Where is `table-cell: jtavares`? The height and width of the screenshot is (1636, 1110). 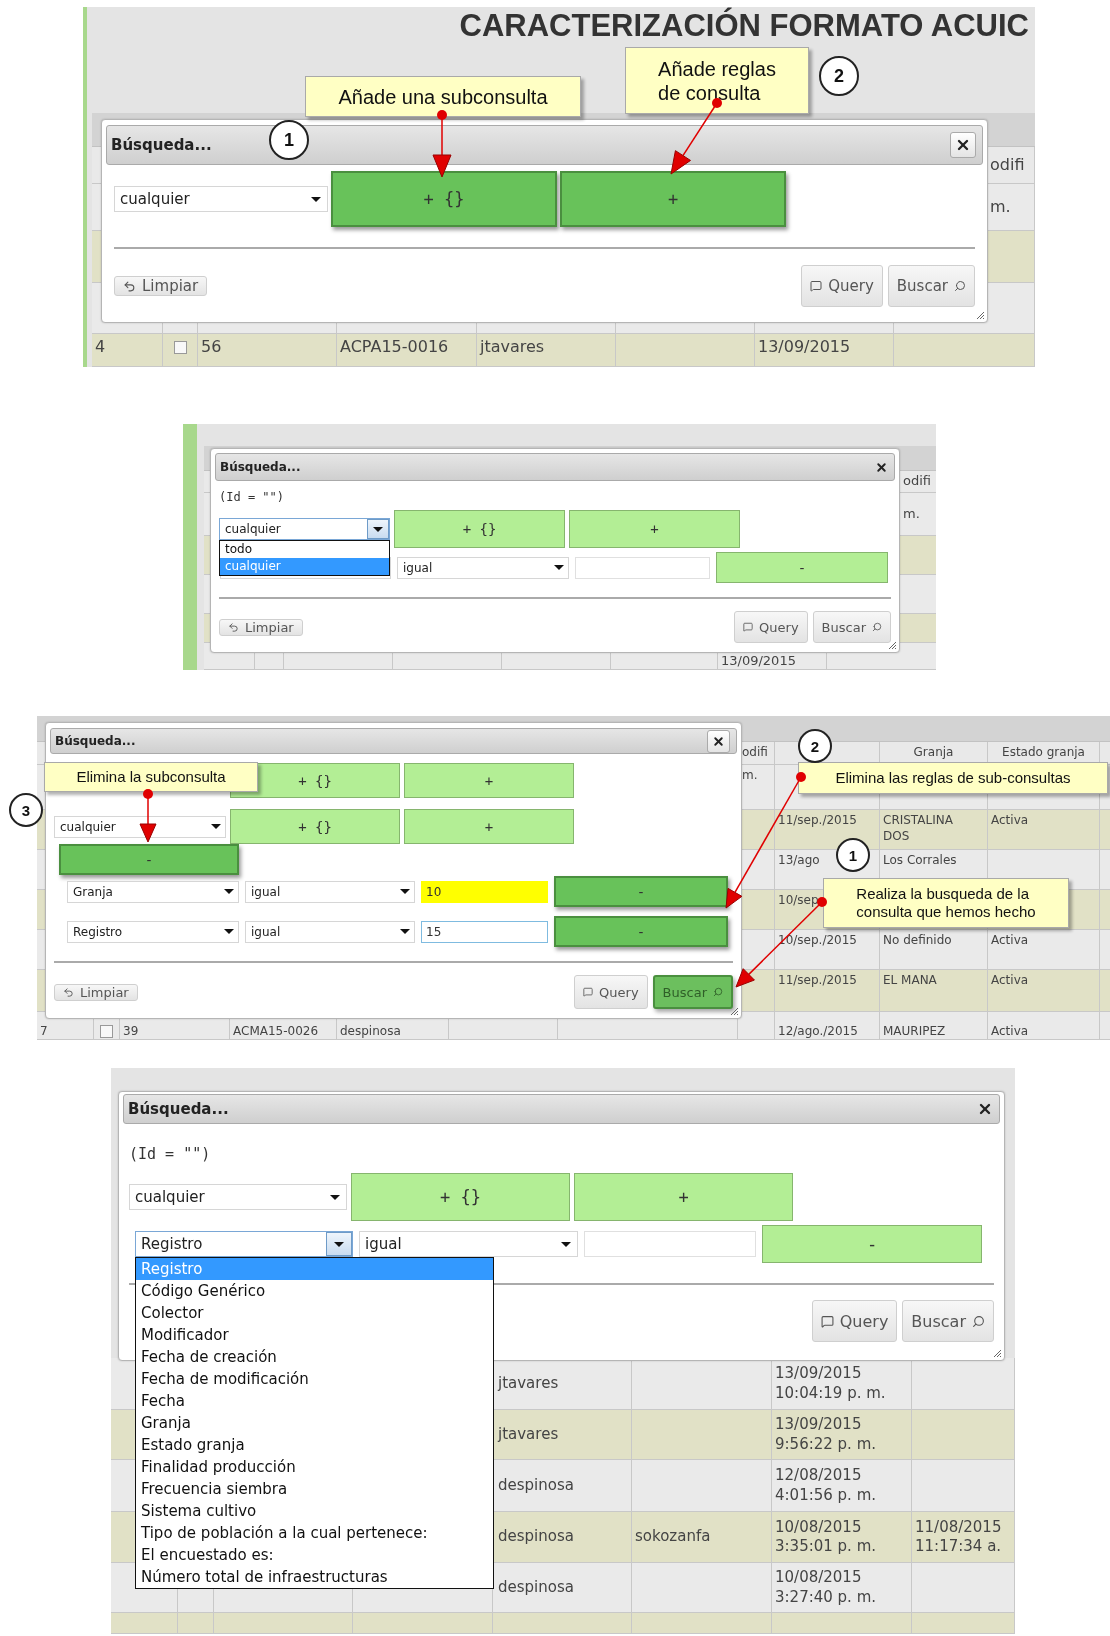 table-cell: jtavares is located at coordinates (546, 350).